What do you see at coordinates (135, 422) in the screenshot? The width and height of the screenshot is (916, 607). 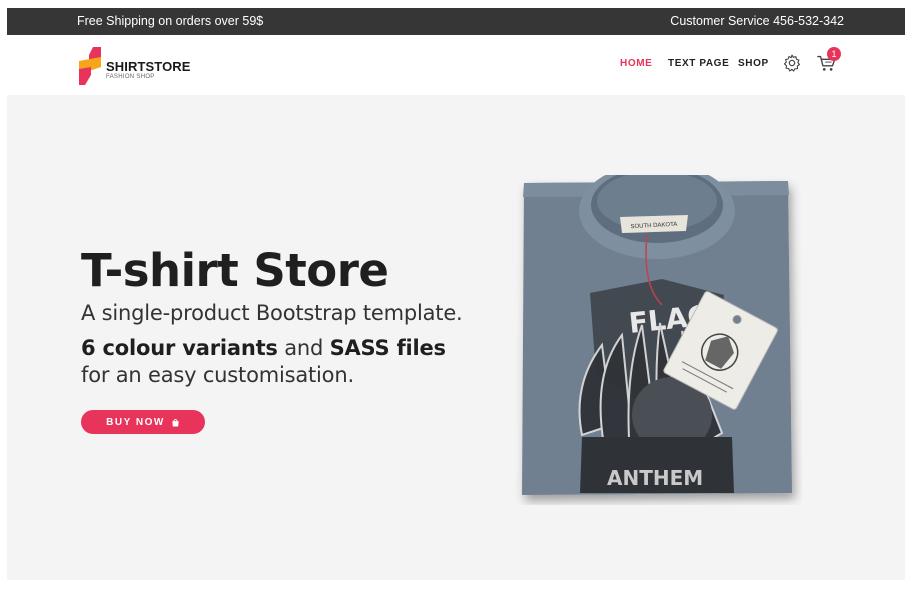 I see `buy-now-label: BUY NOW` at bounding box center [135, 422].